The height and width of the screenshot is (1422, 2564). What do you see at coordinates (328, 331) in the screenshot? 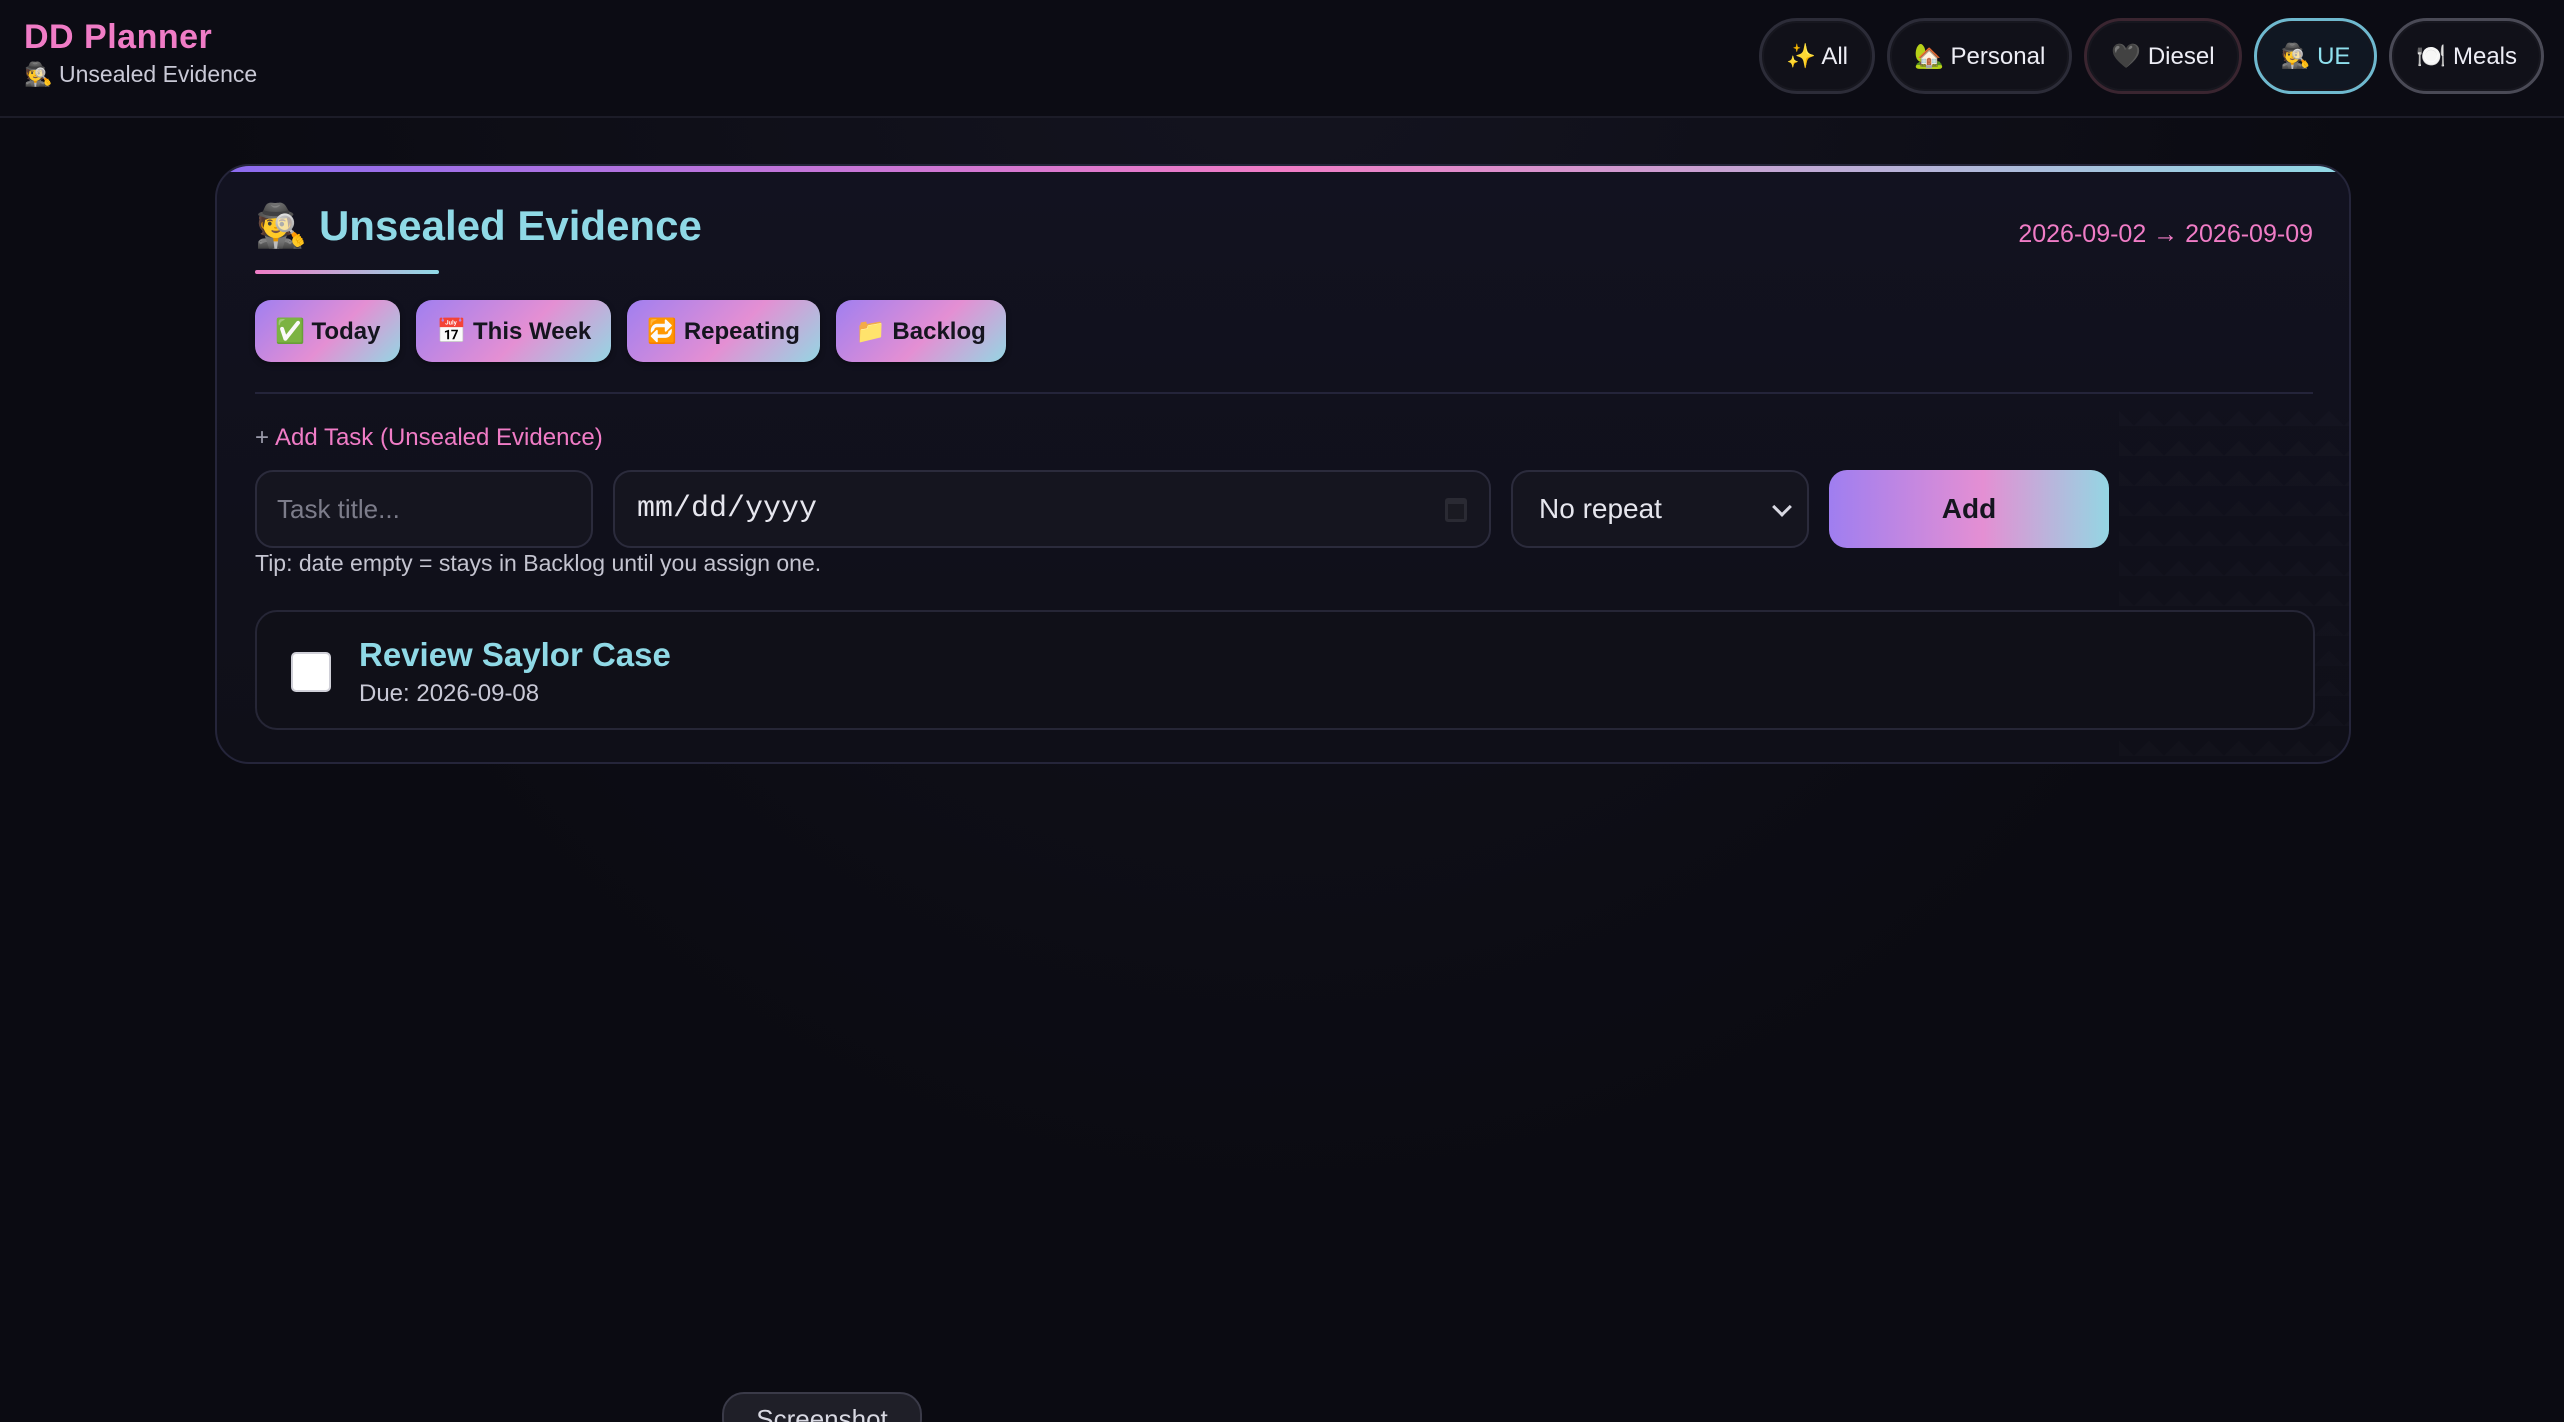
I see `tab-today: ✅ Today` at bounding box center [328, 331].